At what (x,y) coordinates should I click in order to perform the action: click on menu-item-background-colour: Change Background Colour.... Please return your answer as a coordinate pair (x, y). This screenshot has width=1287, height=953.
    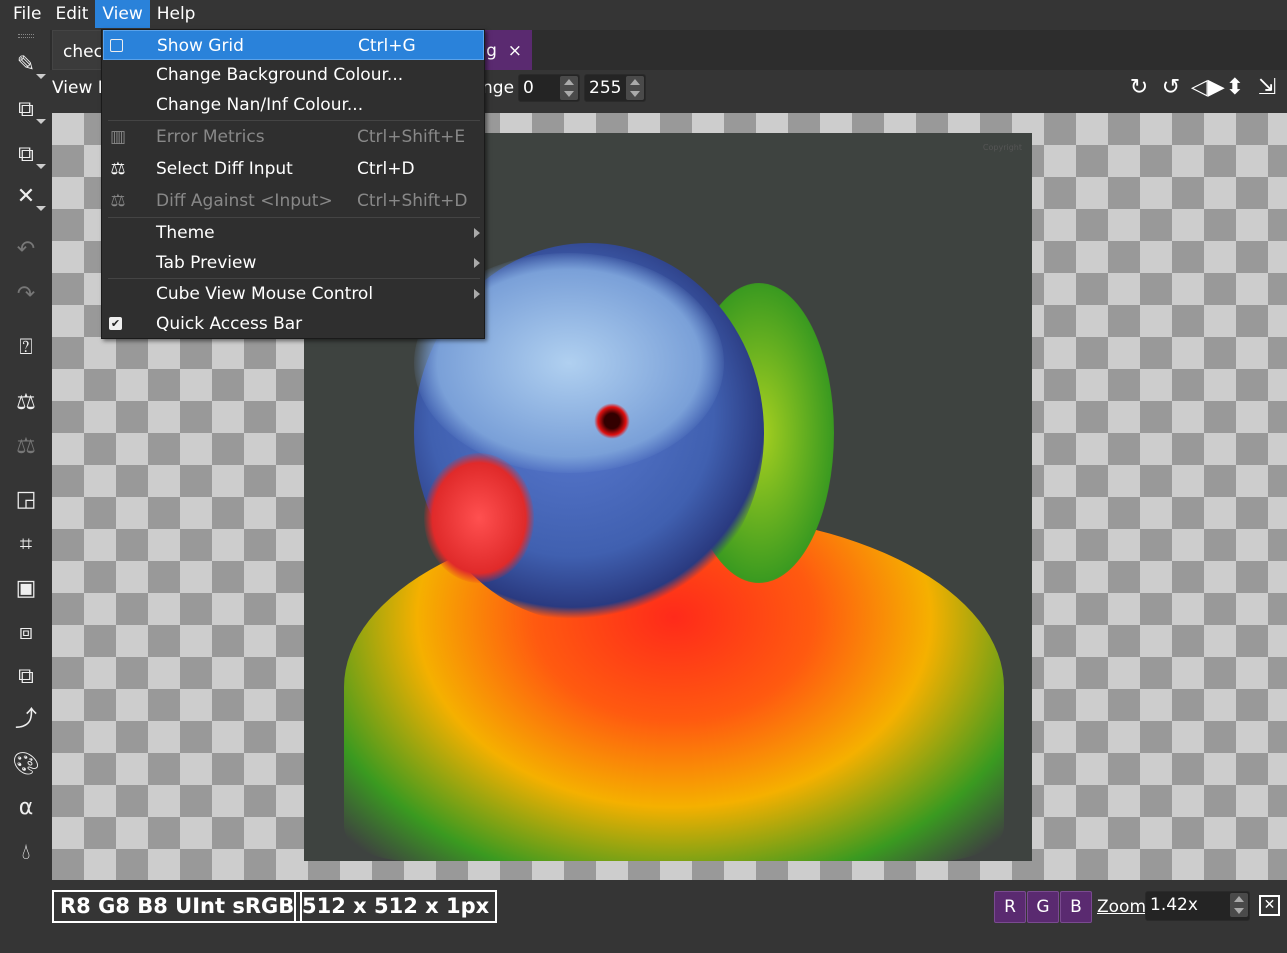
    Looking at the image, I should click on (293, 75).